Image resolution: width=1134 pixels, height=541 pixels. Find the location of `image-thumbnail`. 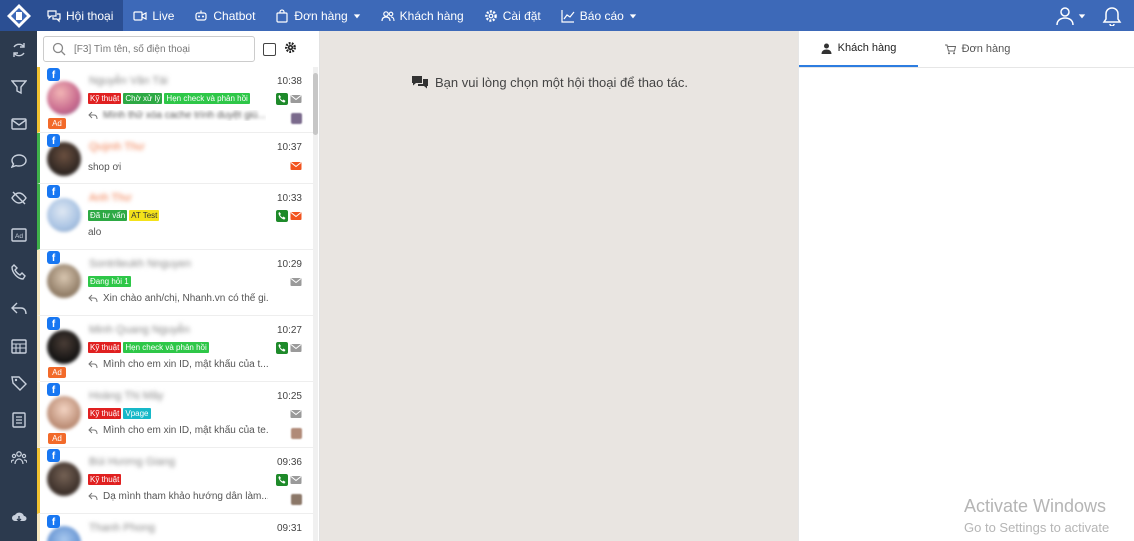

image-thumbnail is located at coordinates (296, 433).